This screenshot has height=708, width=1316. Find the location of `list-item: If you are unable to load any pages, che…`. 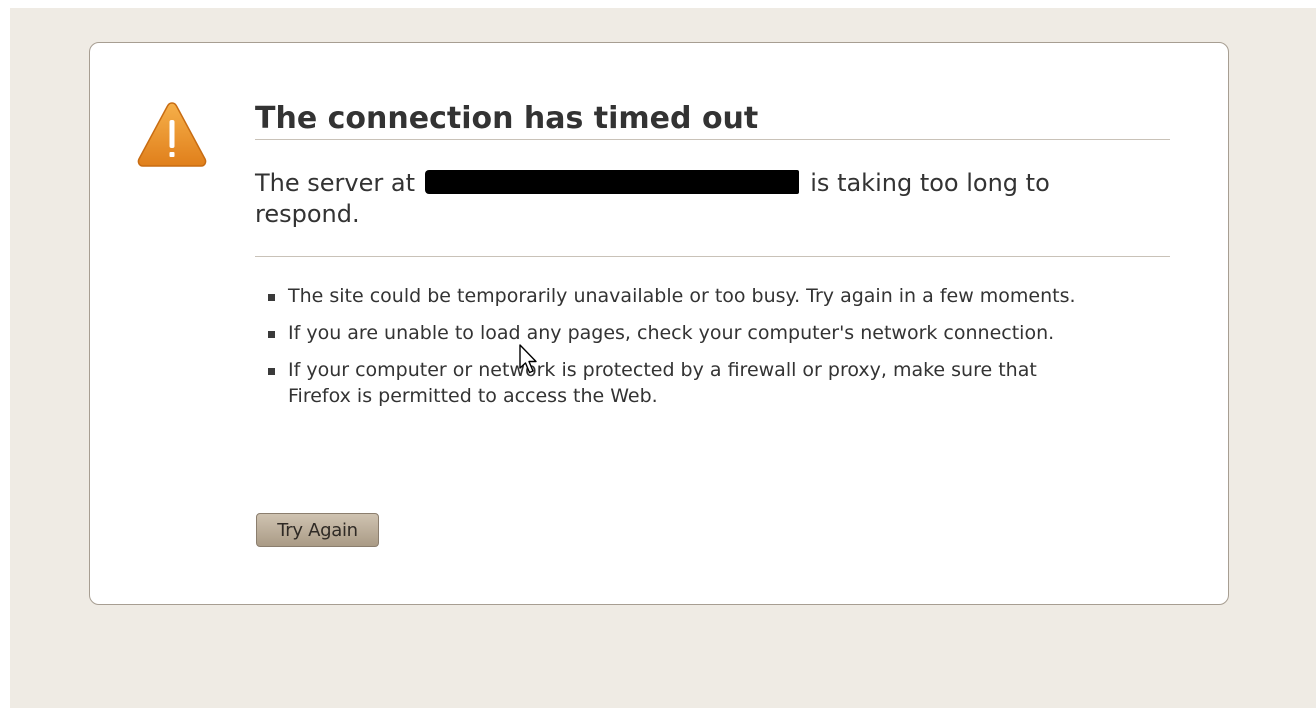

list-item: If you are unable to load any pages, che… is located at coordinates (682, 333).